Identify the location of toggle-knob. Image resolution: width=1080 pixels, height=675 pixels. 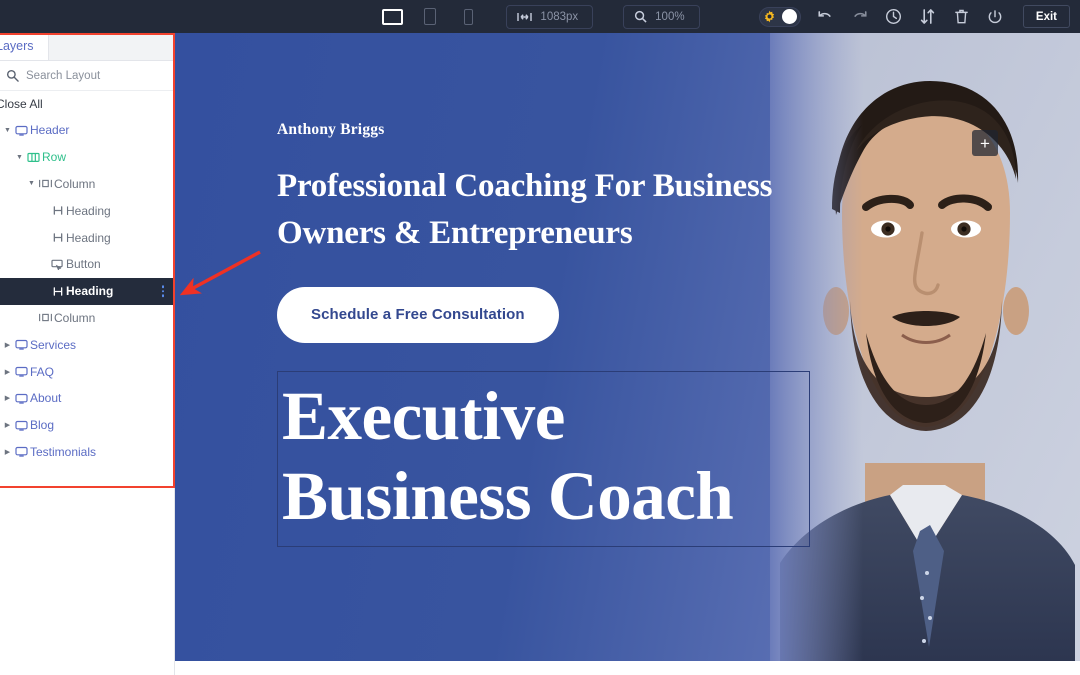
(789, 16).